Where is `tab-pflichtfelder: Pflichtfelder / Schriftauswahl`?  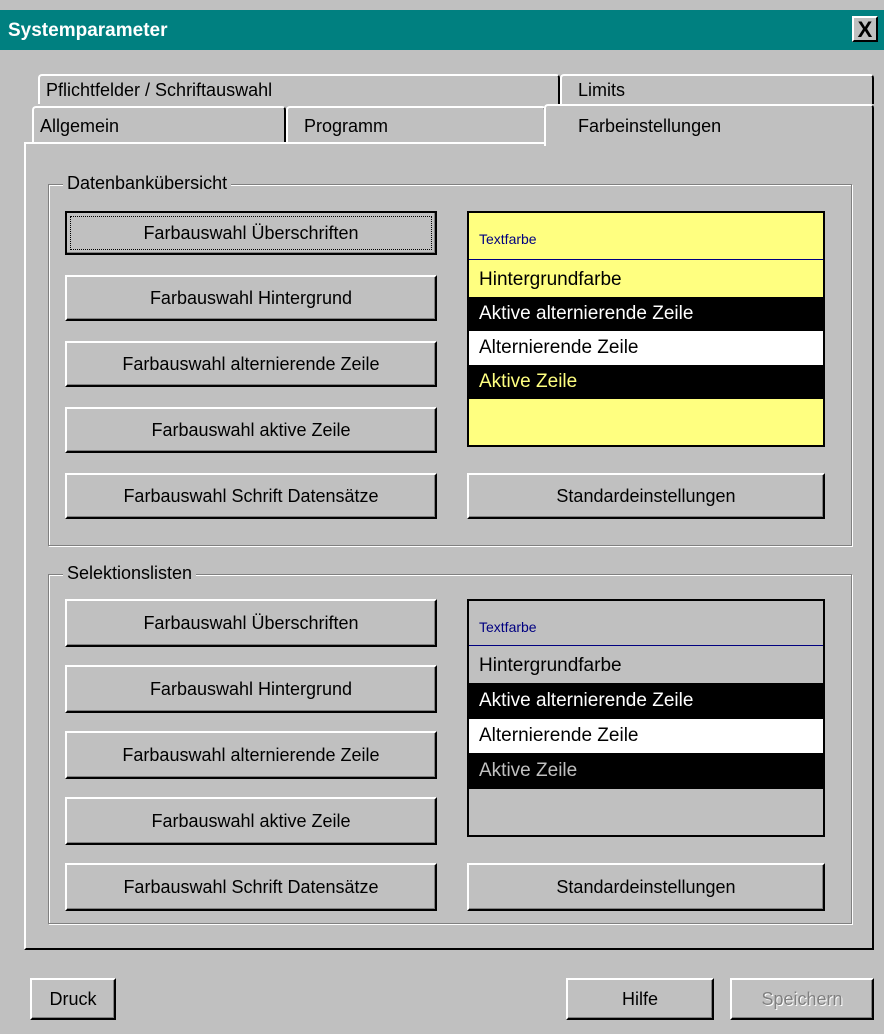 tab-pflichtfelder: Pflichtfelder / Schriftauswahl is located at coordinates (299, 89).